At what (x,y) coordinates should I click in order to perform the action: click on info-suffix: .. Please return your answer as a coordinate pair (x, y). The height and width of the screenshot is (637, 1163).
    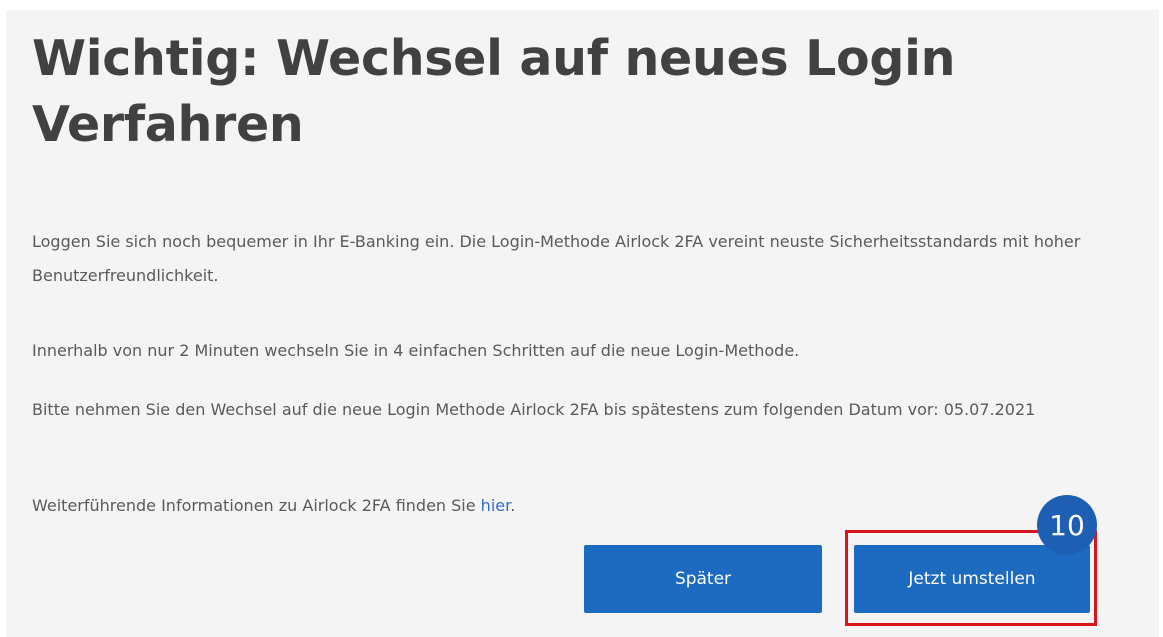
    Looking at the image, I should click on (513, 505).